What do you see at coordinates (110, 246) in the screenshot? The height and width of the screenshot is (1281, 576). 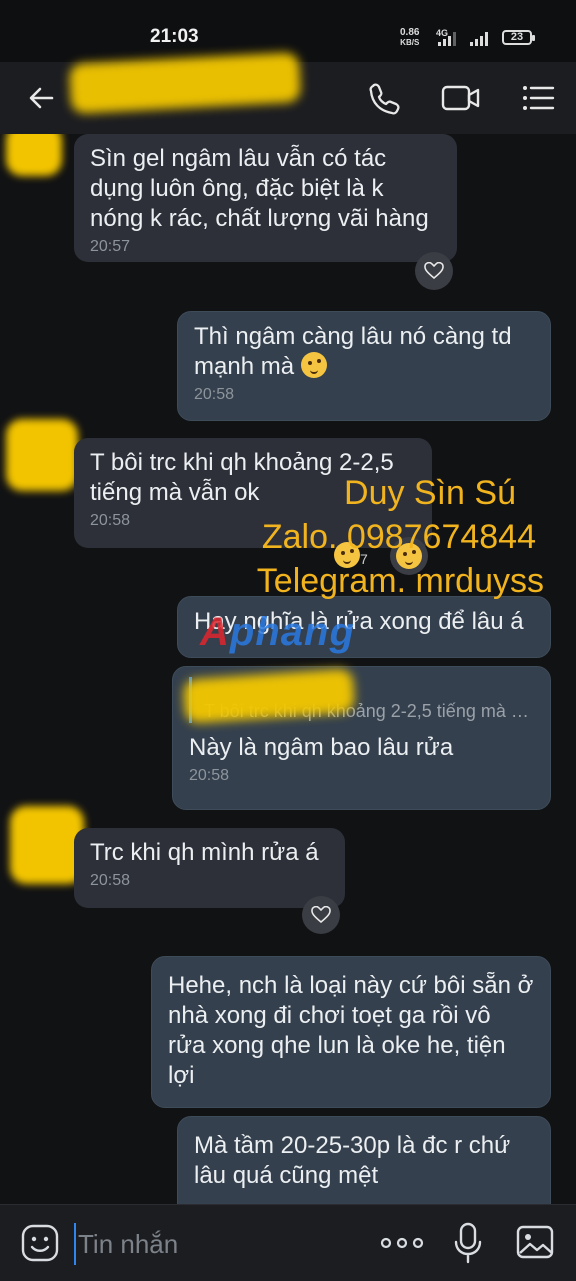 I see `message-time: 20:57` at bounding box center [110, 246].